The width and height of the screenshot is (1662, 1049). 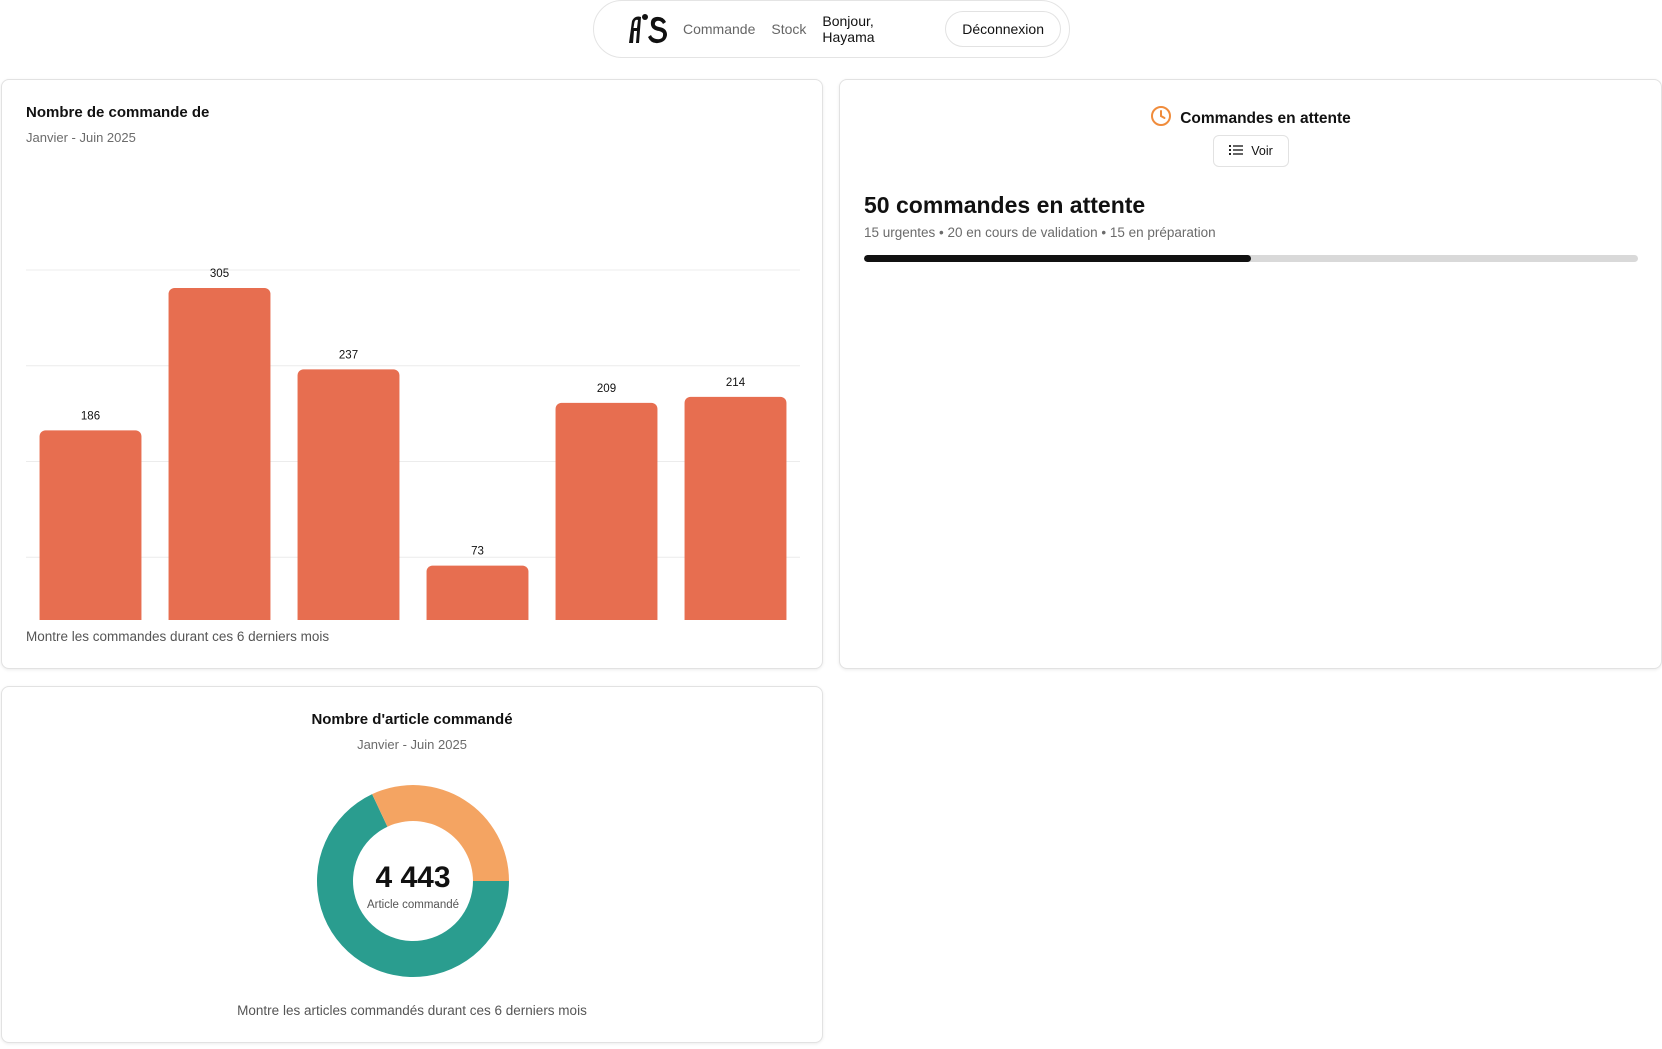 I want to click on bar-value-label: 305, so click(x=219, y=274).